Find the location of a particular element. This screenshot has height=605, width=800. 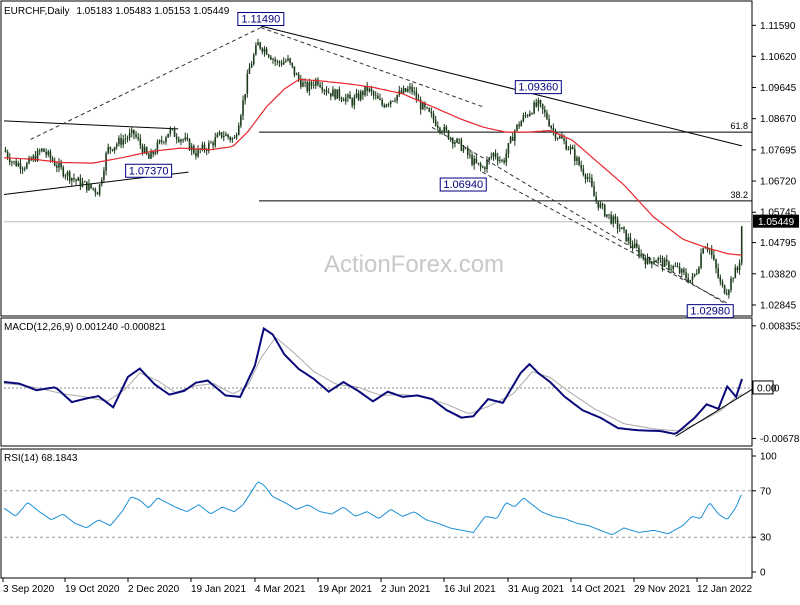

macd-tick-label: -0.006788 is located at coordinates (780, 439).